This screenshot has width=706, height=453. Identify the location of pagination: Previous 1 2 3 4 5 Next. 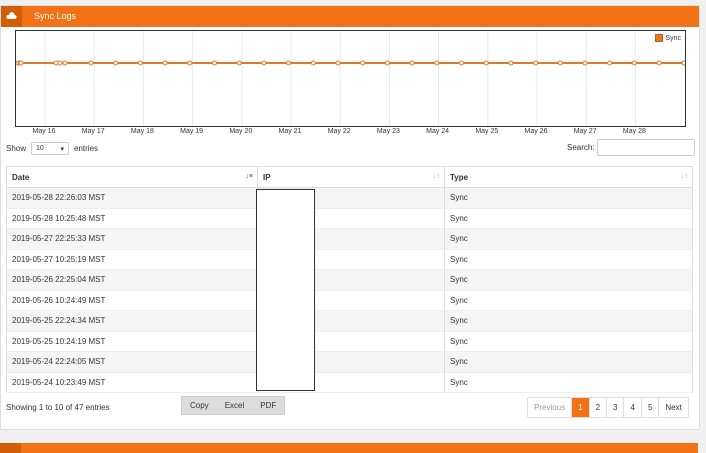
(608, 407).